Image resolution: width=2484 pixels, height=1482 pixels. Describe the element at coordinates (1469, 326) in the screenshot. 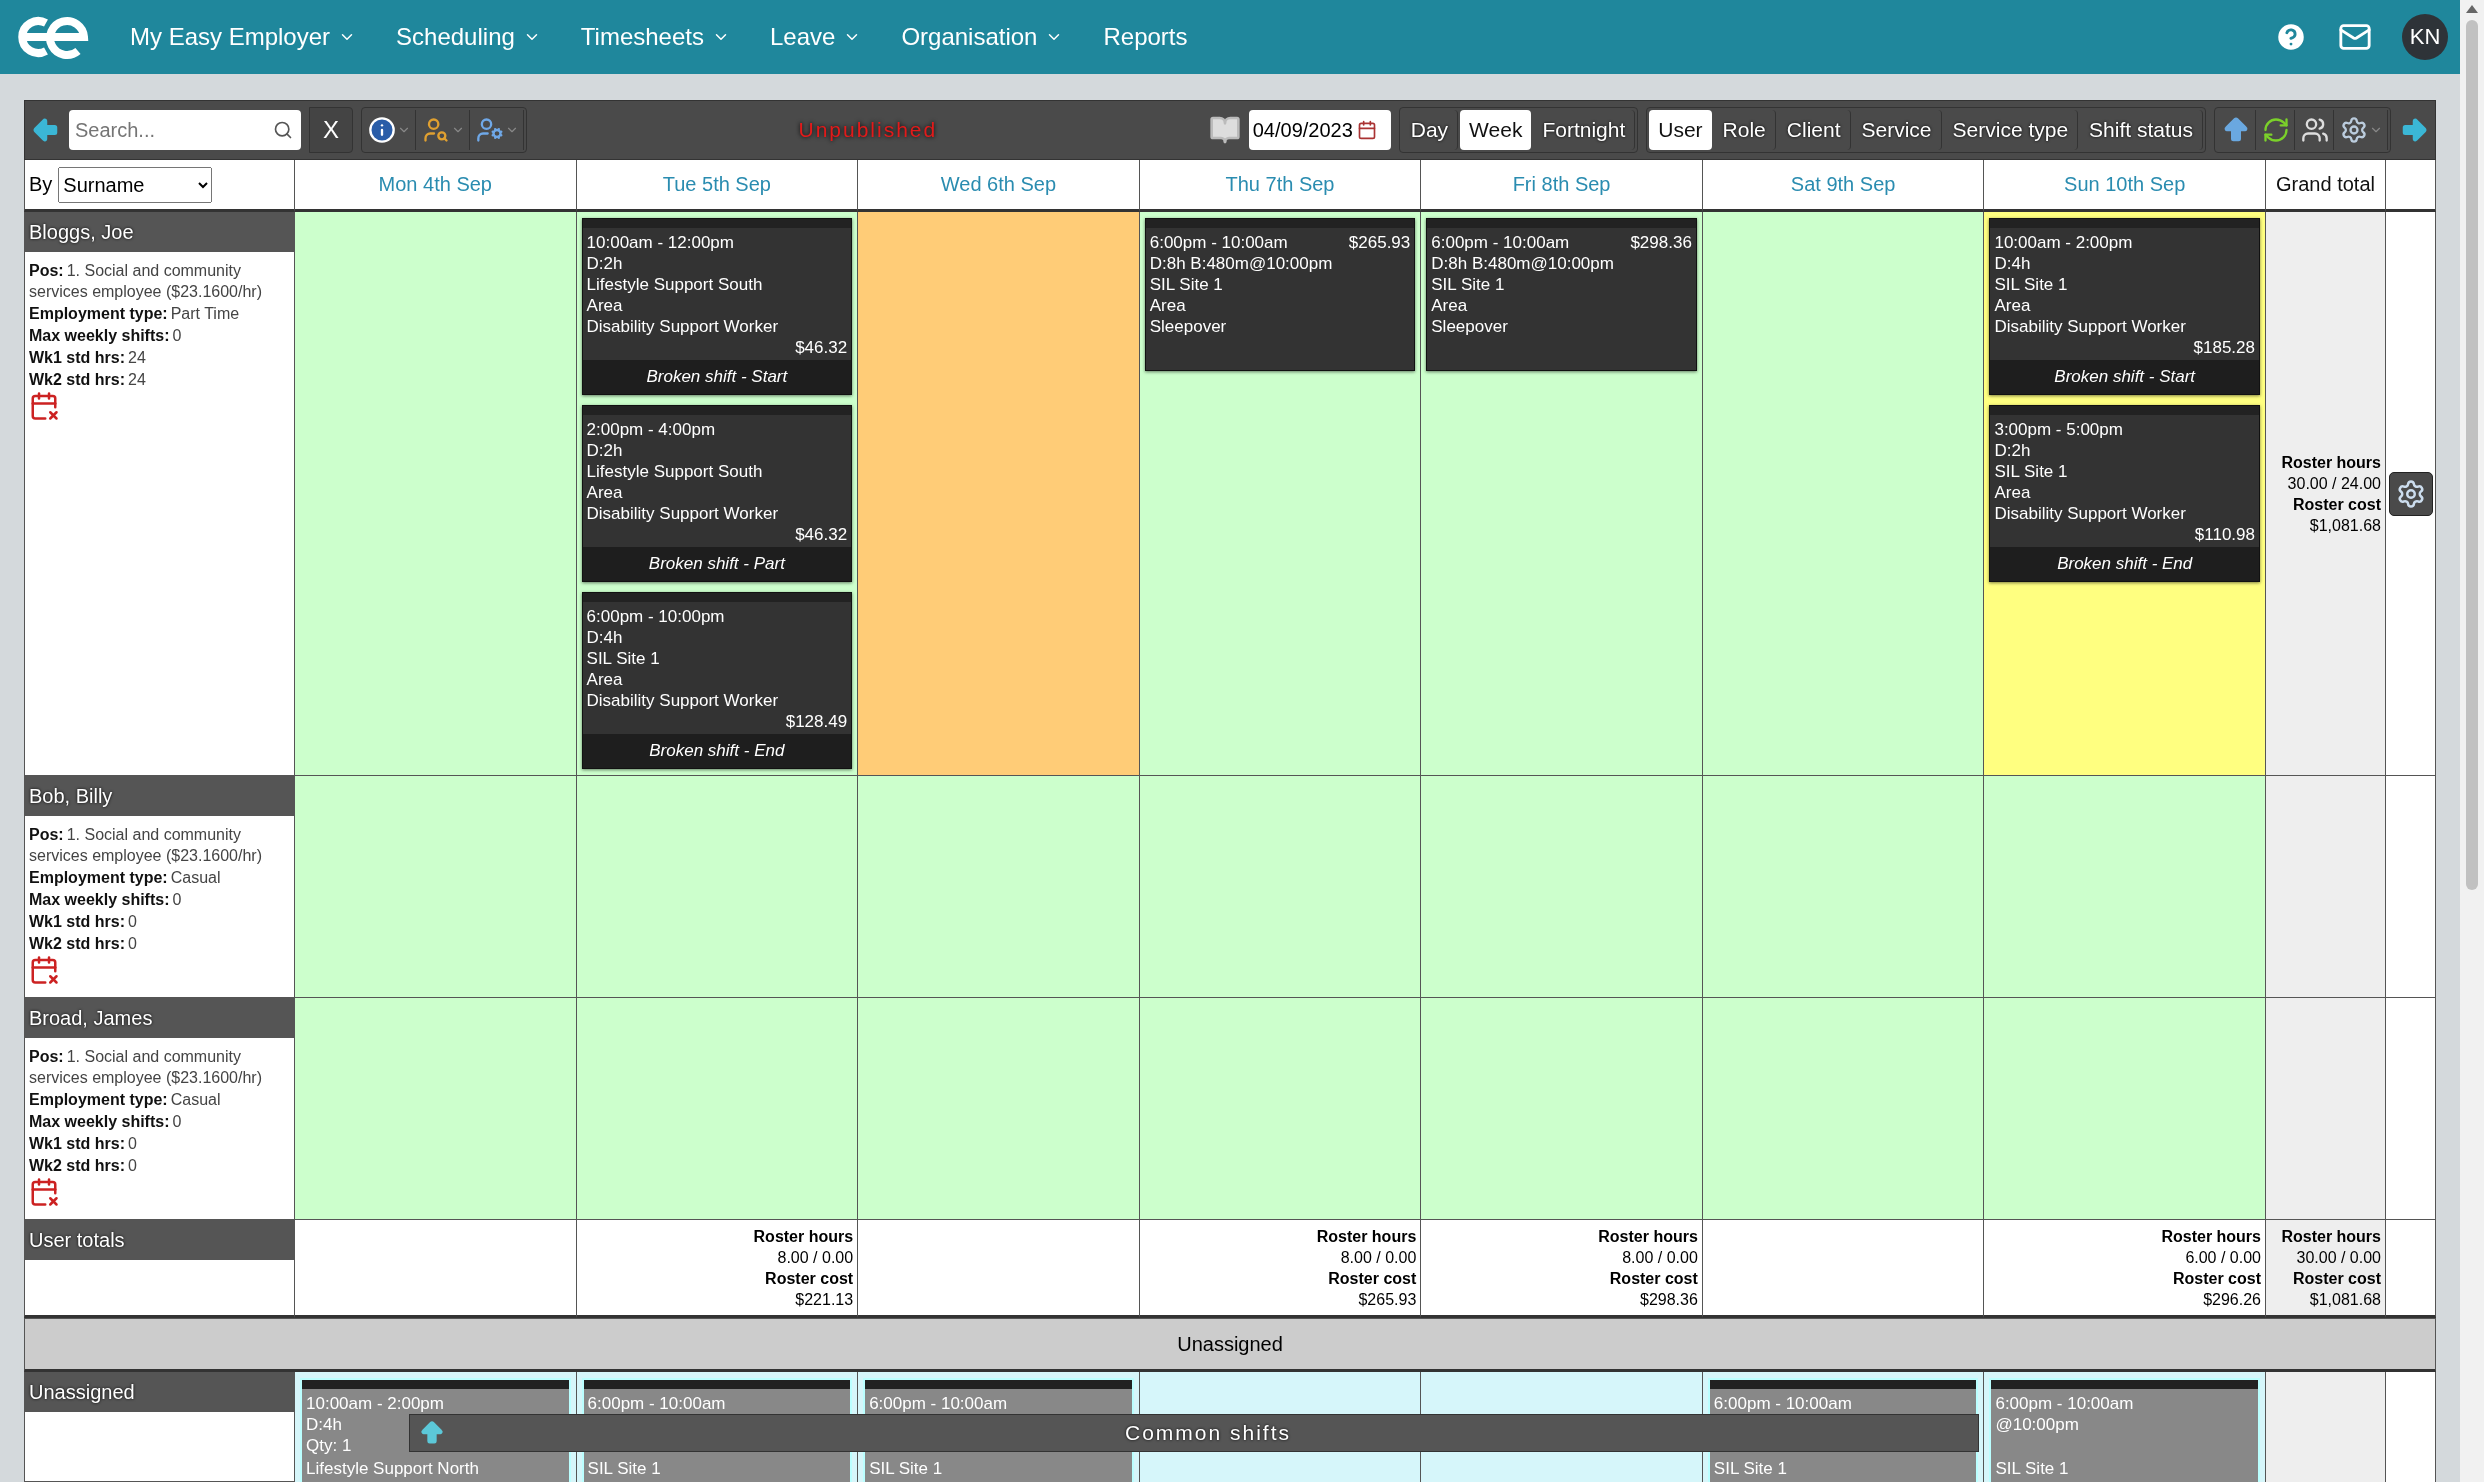

I see `shift-detail: Sleepover` at that location.